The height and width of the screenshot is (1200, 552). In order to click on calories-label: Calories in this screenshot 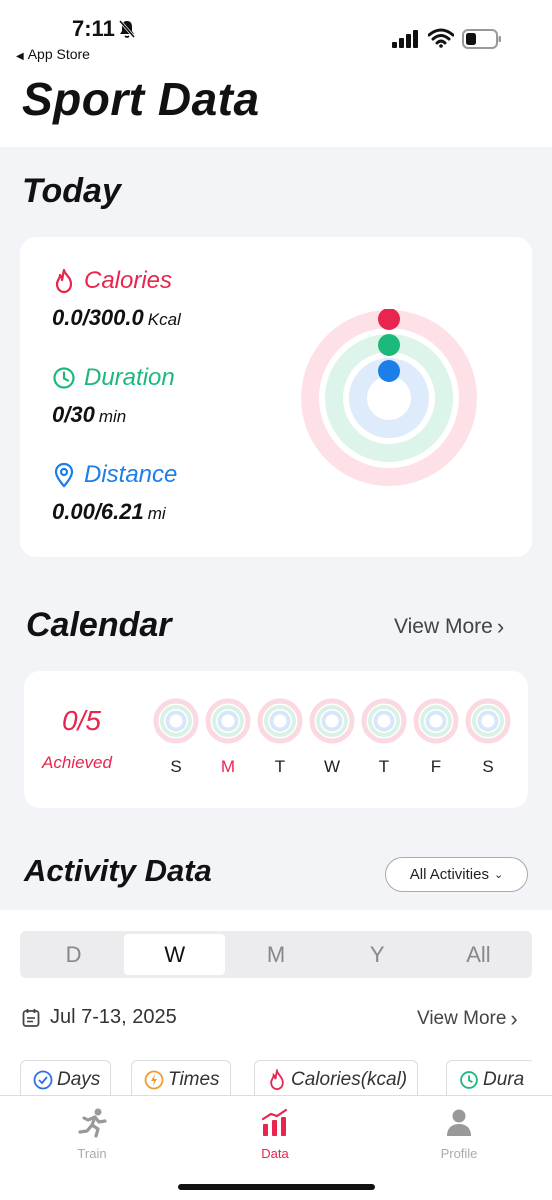, I will do `click(128, 280)`.